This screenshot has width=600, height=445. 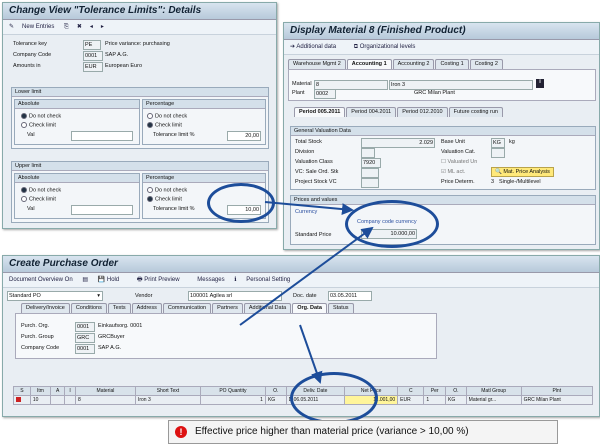 I want to click on tolerance-key-field: PE, so click(x=92, y=45).